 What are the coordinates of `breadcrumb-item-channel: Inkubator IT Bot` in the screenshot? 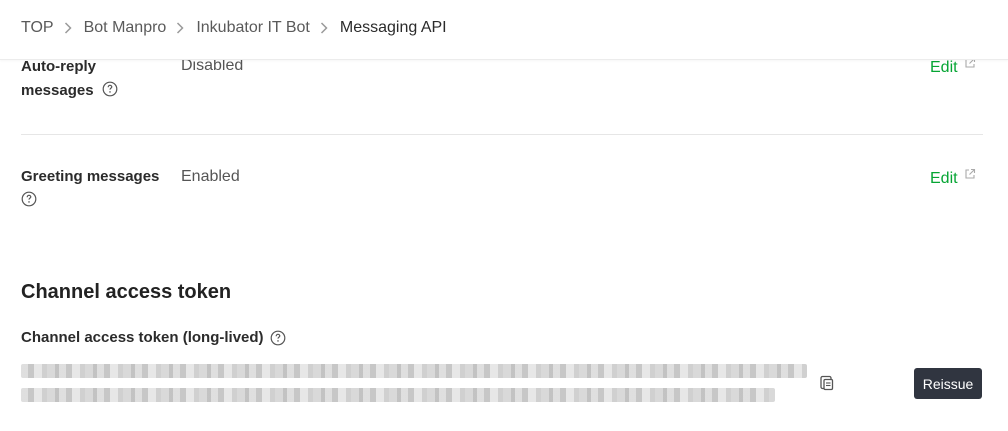 It's located at (253, 28).